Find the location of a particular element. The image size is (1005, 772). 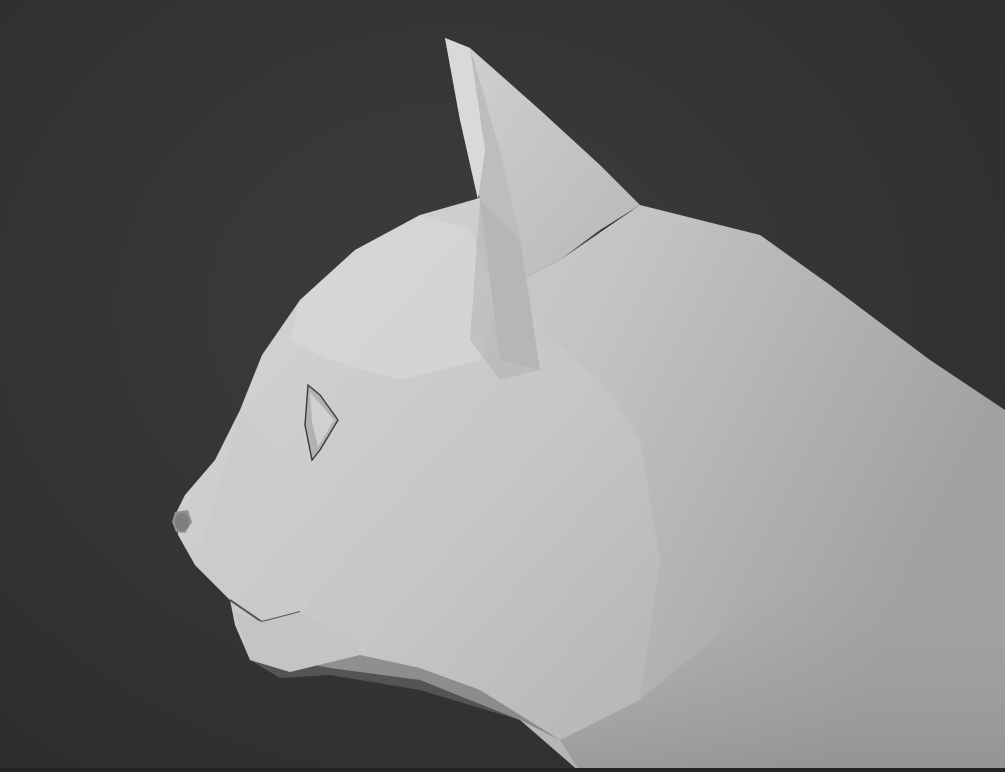

cat-nostril is located at coordinates (182, 522).